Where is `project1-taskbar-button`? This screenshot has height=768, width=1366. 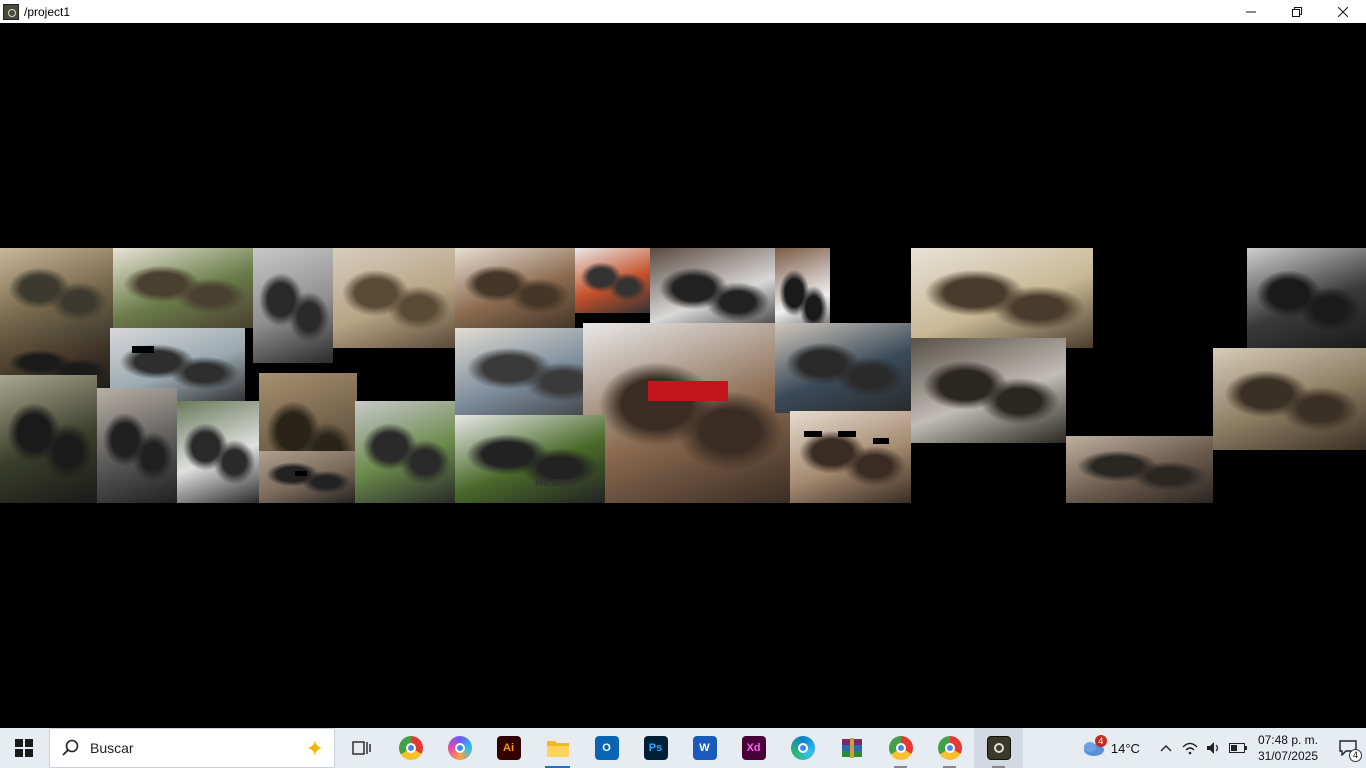
project1-taskbar-button is located at coordinates (998, 748).